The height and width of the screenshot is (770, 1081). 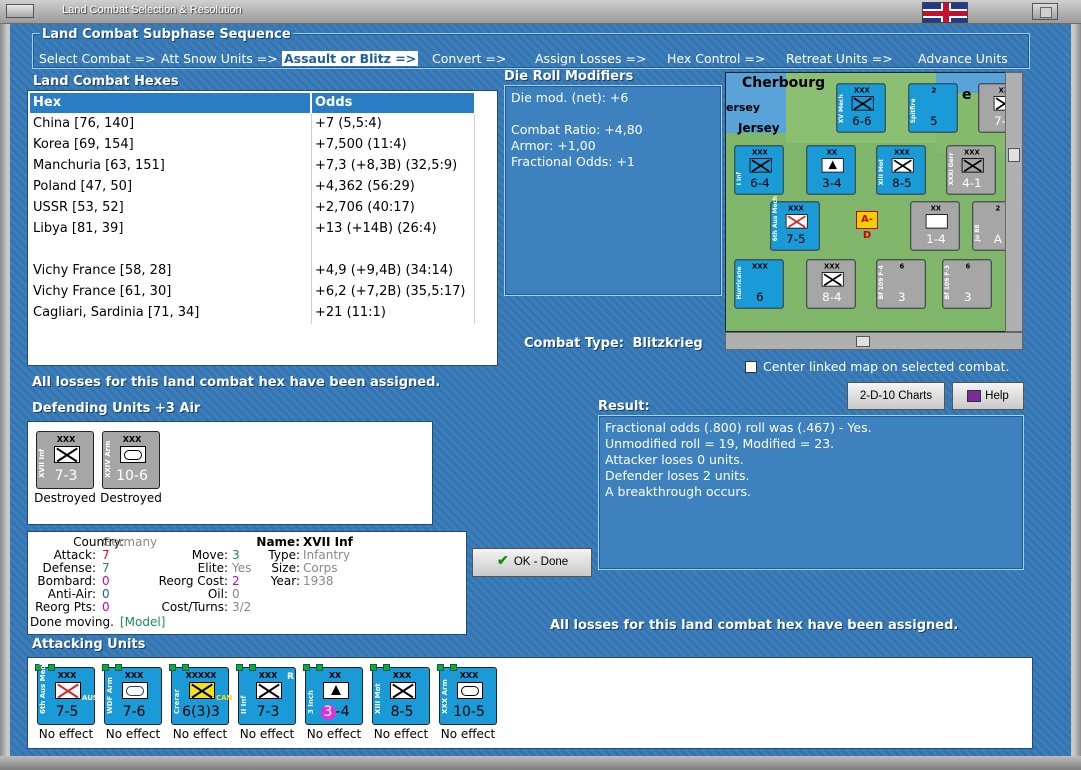 What do you see at coordinates (569, 76) in the screenshot?
I see `die-roll-modifiers-title: Die Roll Modifiers` at bounding box center [569, 76].